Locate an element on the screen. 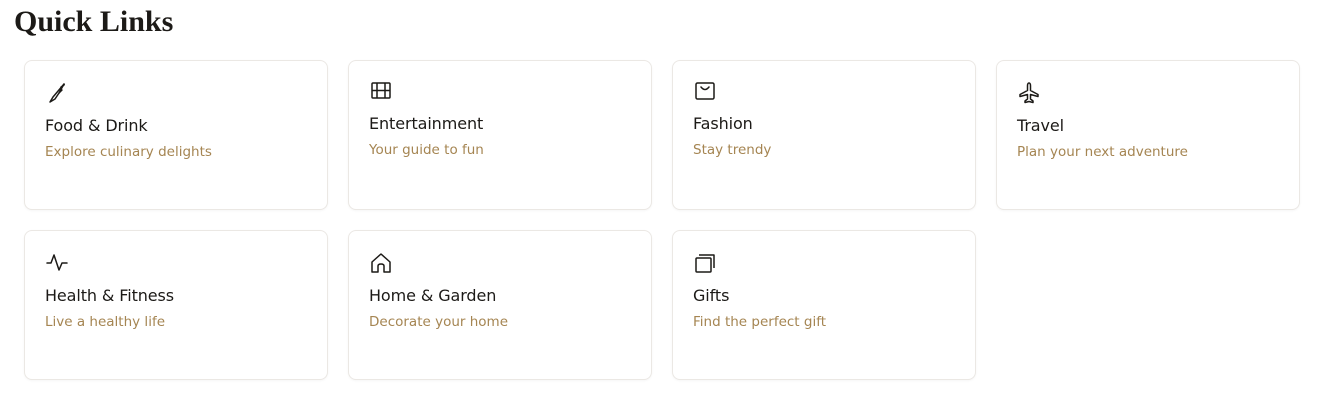 The height and width of the screenshot is (404, 1340). card-description: Plan your next adventure is located at coordinates (1102, 152).